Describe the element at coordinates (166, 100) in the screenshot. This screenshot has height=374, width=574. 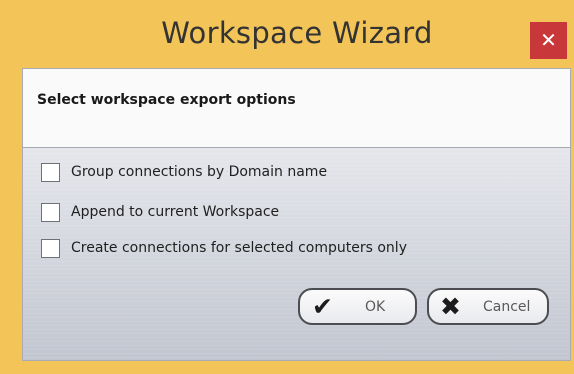
I see `header-title: Select workspace export options` at that location.